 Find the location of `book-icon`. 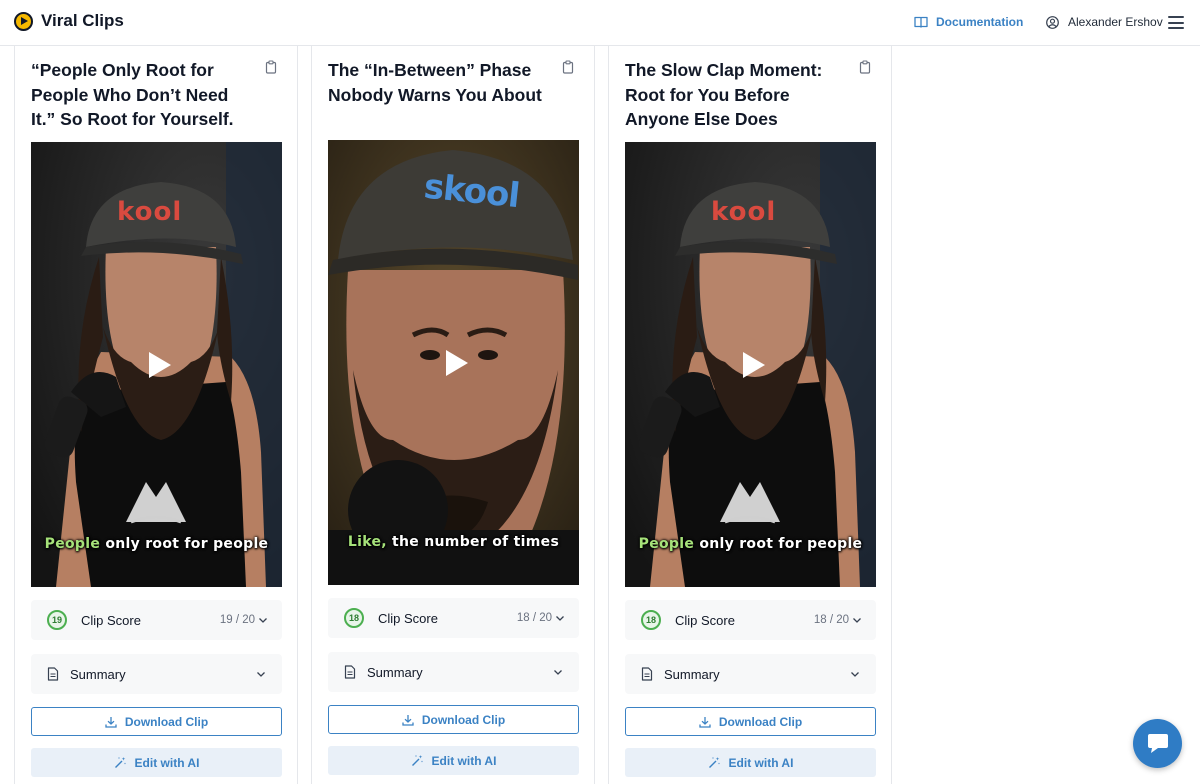

book-icon is located at coordinates (921, 22).